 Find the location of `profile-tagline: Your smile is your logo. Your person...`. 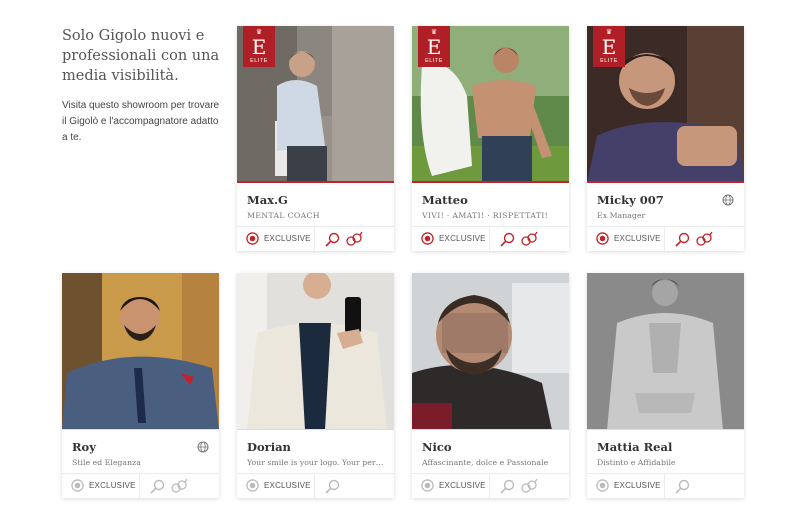

profile-tagline: Your smile is your logo. Your person... is located at coordinates (315, 462).